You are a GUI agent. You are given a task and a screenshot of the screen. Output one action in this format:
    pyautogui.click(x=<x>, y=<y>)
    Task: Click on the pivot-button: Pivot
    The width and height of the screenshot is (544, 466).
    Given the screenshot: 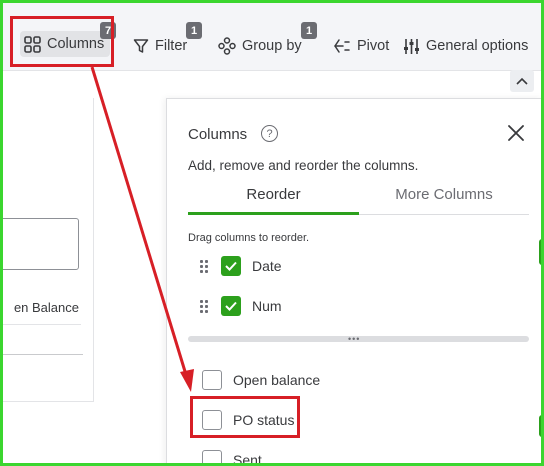 What is the action you would take?
    pyautogui.click(x=361, y=46)
    